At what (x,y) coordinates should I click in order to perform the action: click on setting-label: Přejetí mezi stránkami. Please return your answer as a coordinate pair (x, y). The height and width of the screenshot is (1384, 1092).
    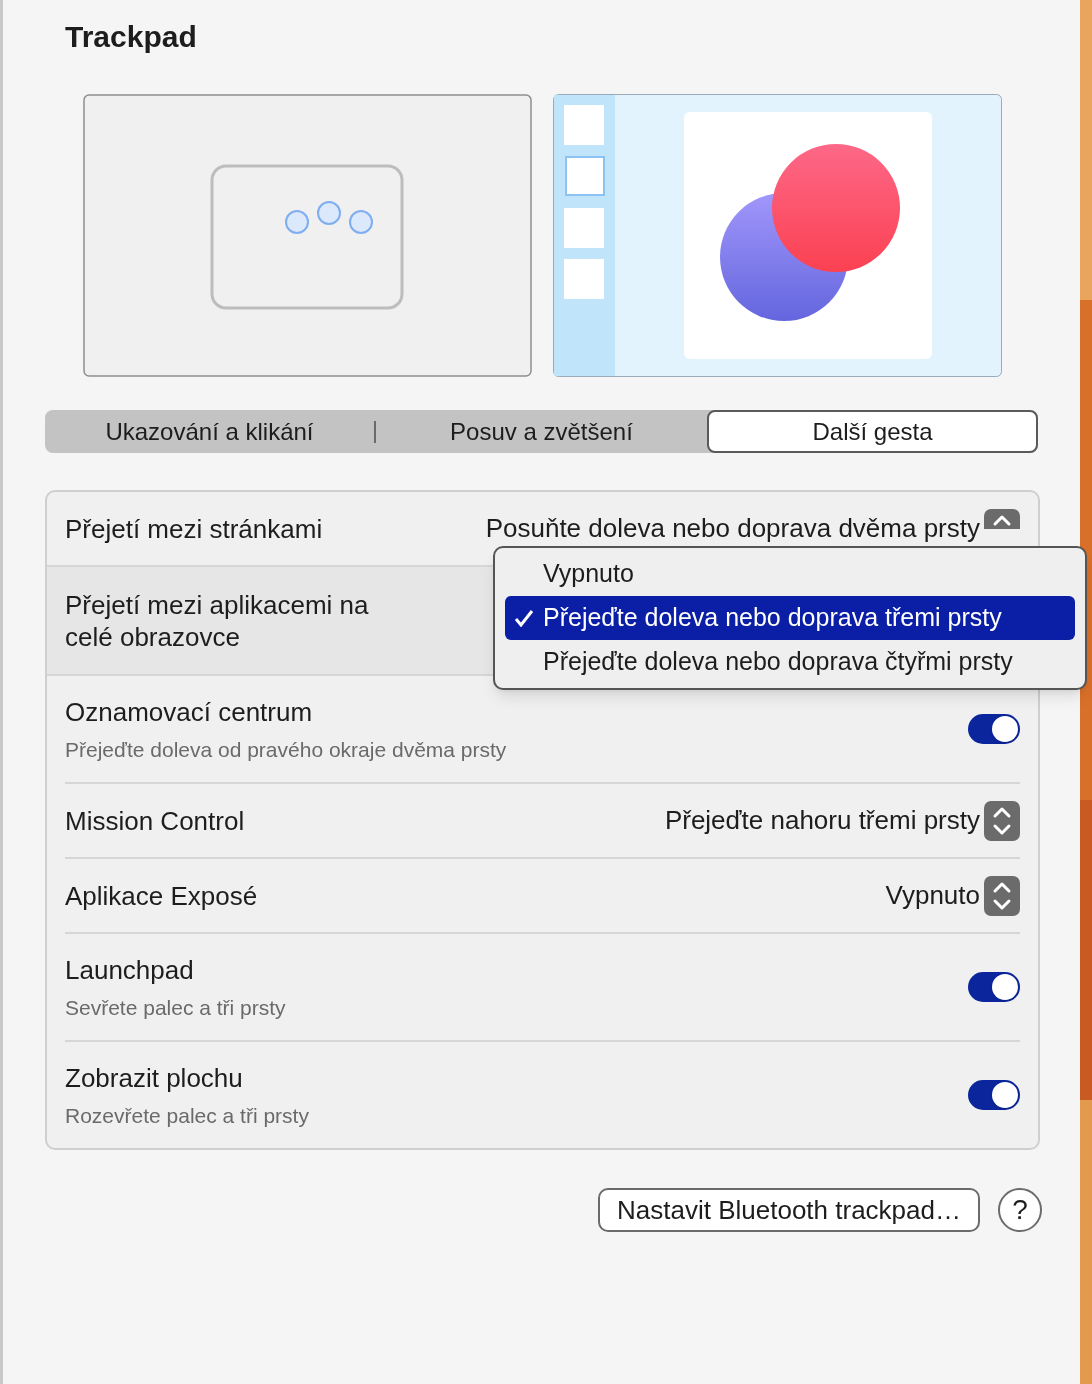
    Looking at the image, I should click on (194, 528).